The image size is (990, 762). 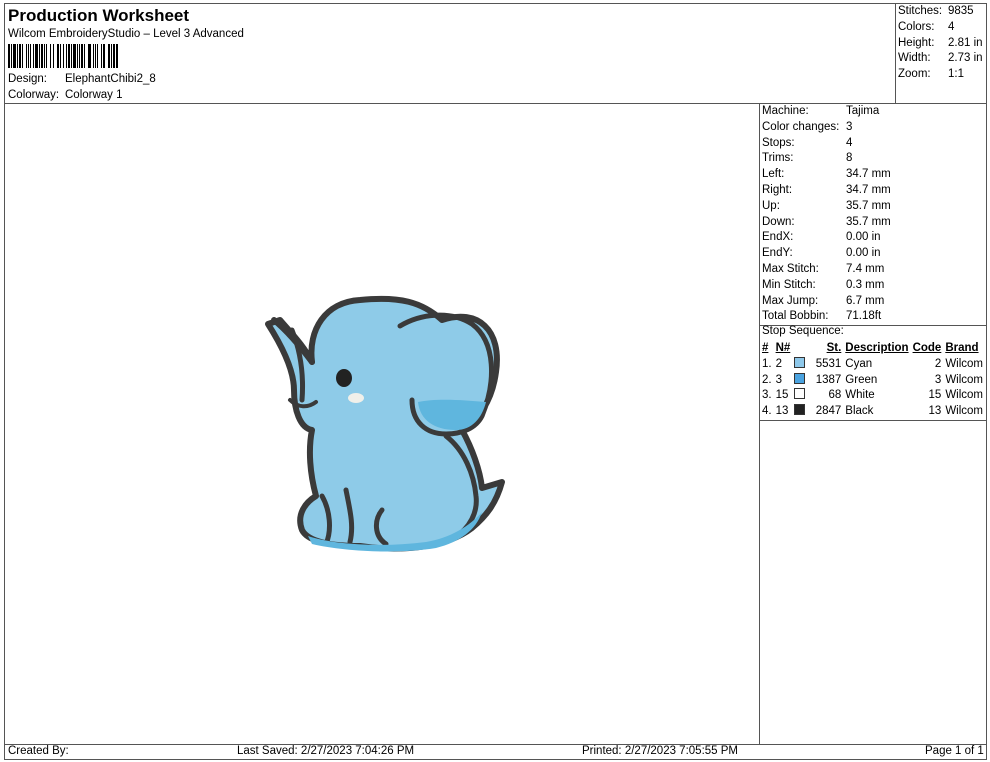 What do you see at coordinates (385, 423) in the screenshot?
I see `elephant-illustration` at bounding box center [385, 423].